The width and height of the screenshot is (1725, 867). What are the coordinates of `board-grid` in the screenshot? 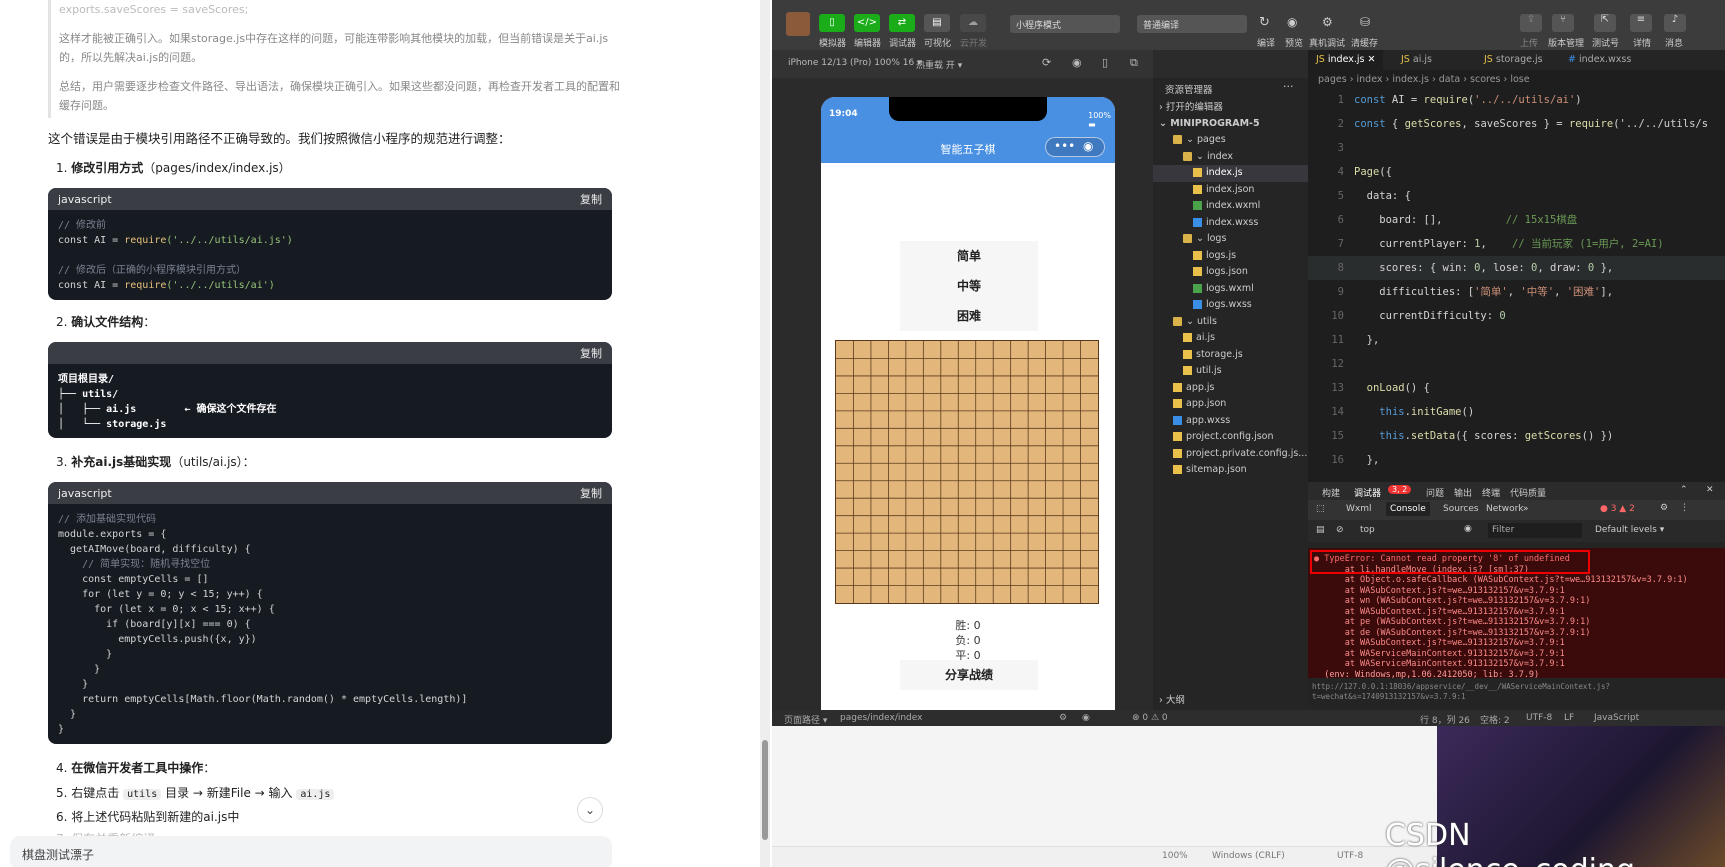 It's located at (967, 472).